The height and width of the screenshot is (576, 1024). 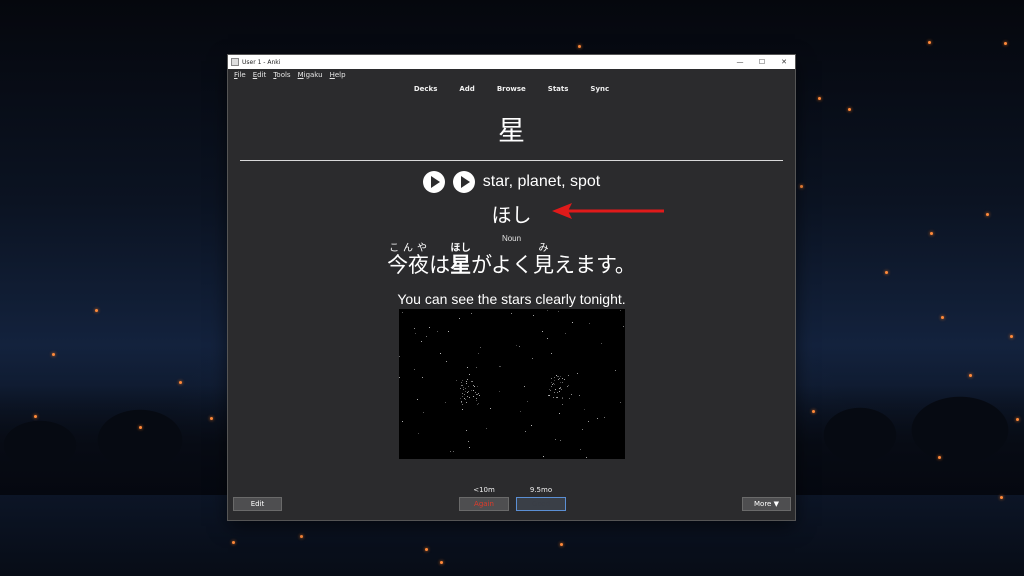 What do you see at coordinates (511, 502) in the screenshot?
I see `answer-bar: Edit <10m Again 9.5mo Good More ▼` at bounding box center [511, 502].